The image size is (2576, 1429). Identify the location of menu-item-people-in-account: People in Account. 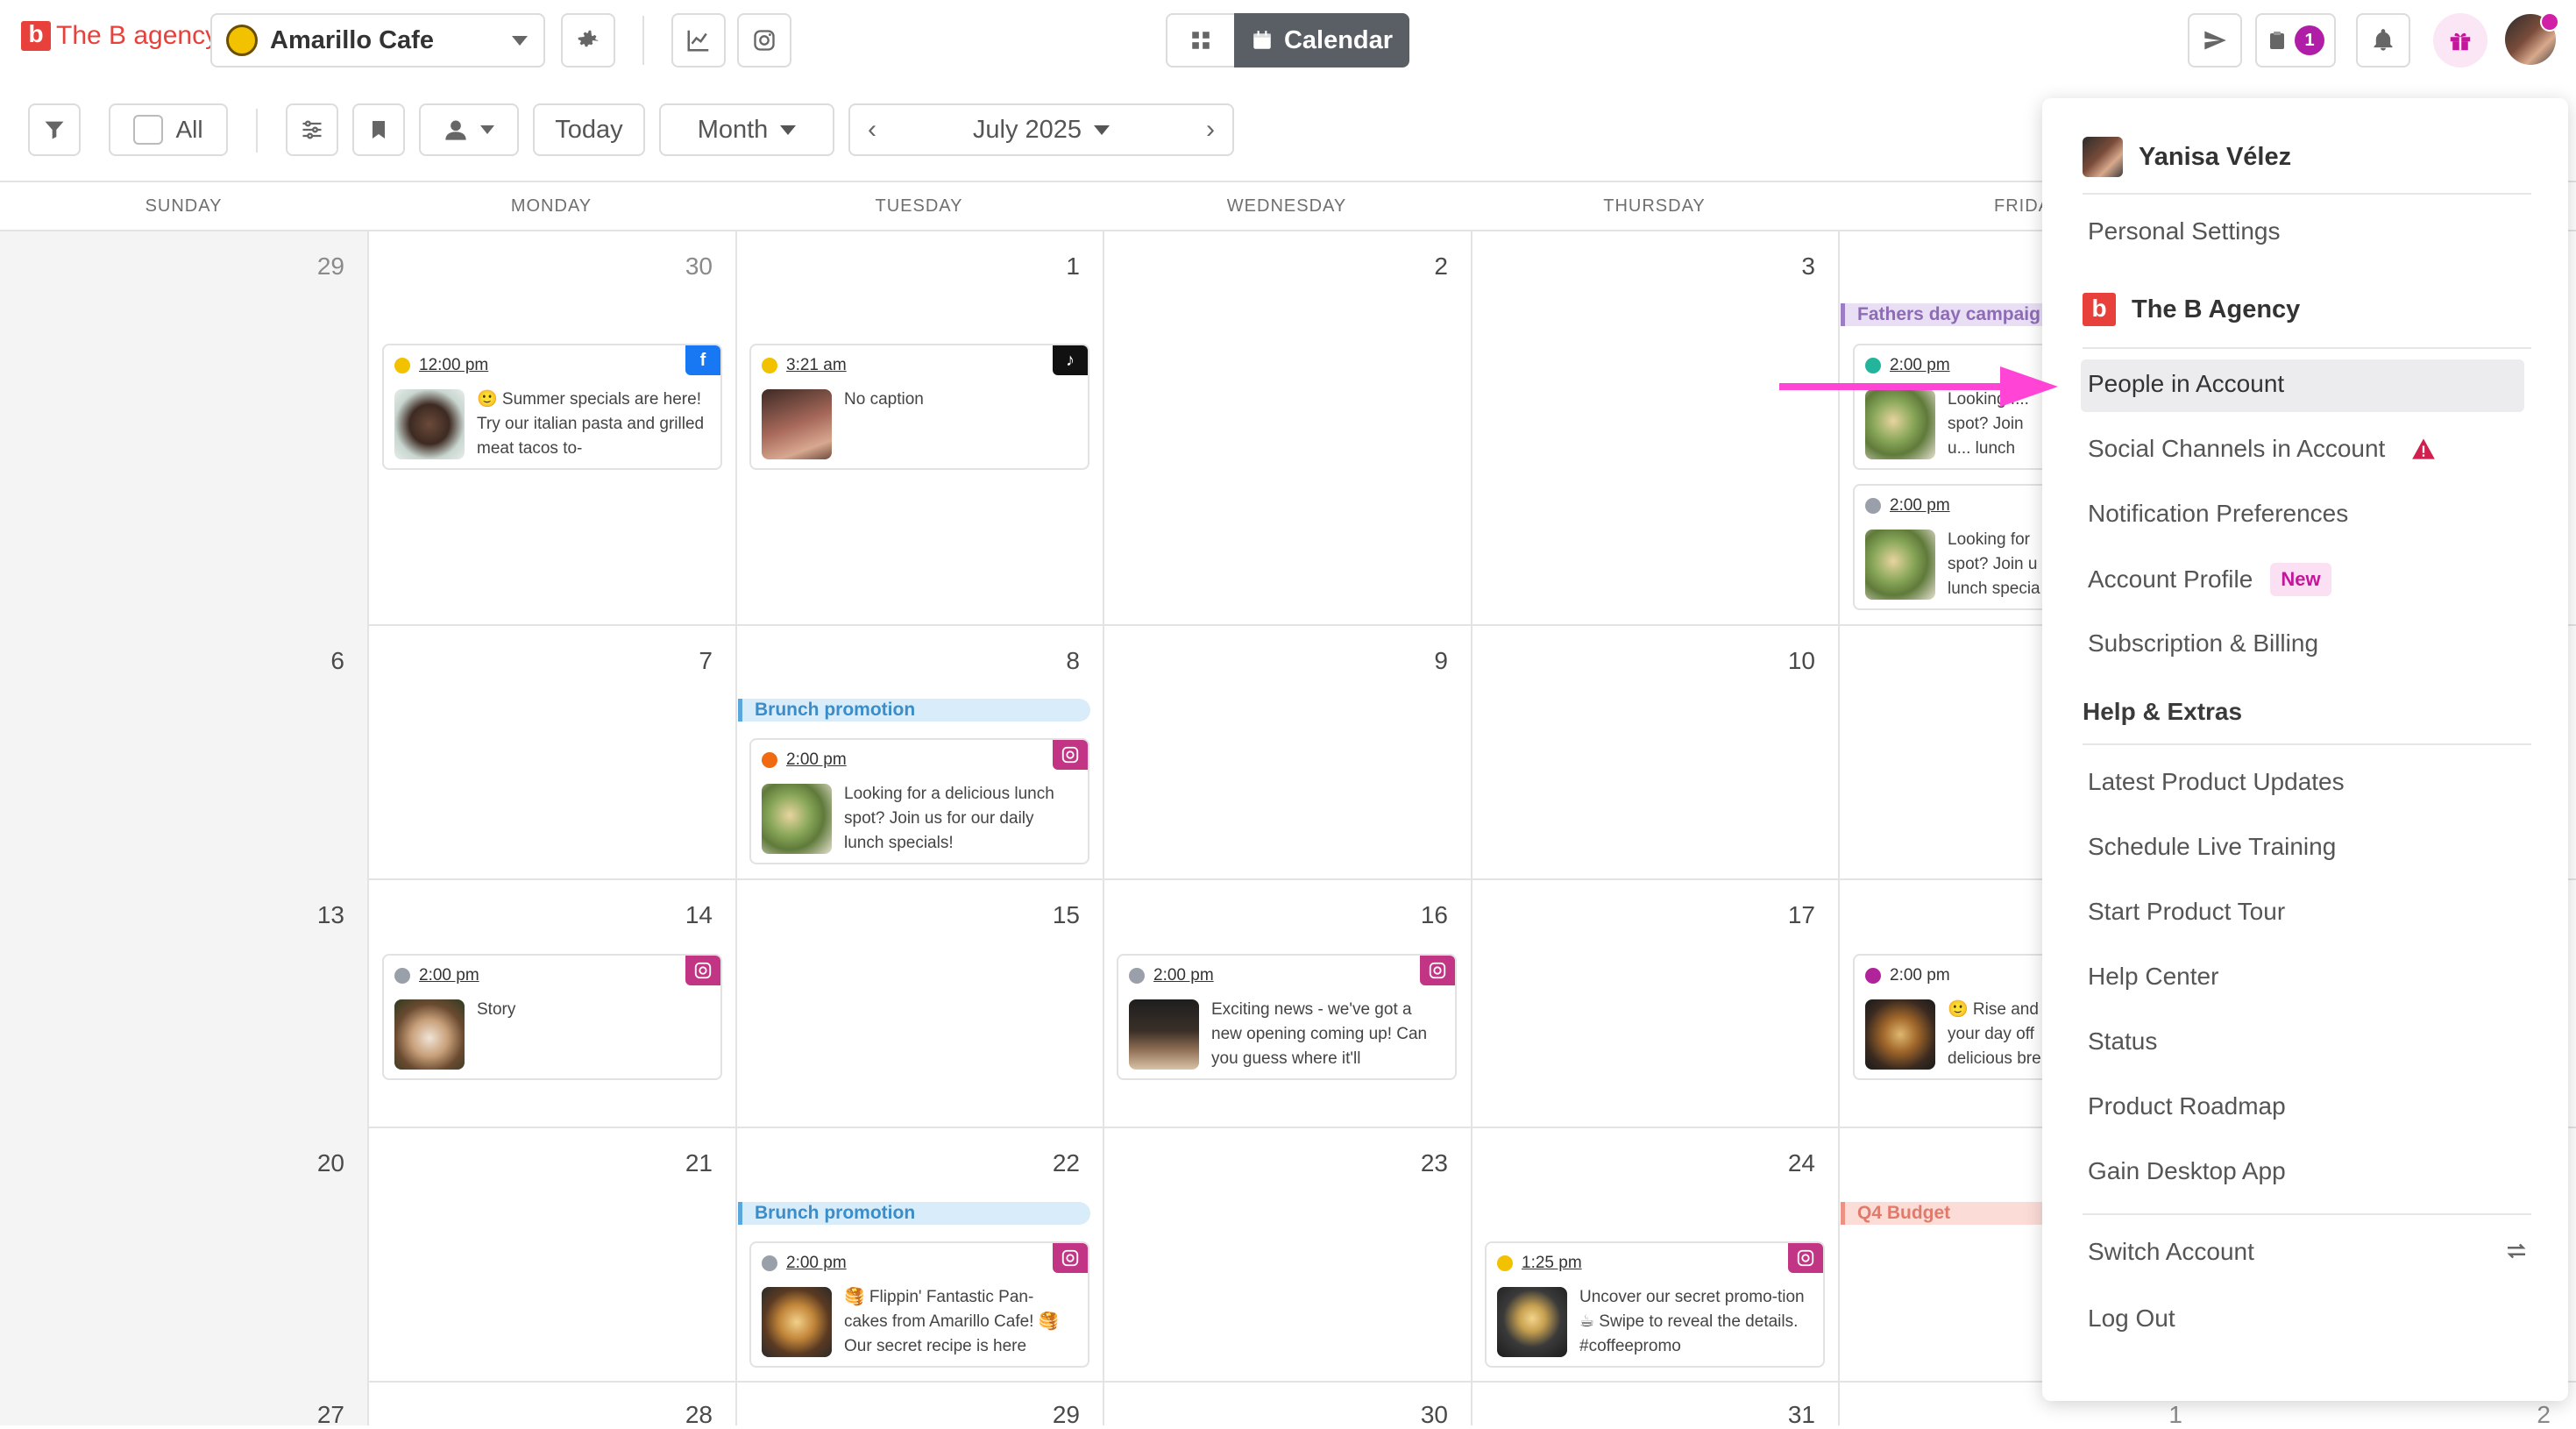
(2186, 384).